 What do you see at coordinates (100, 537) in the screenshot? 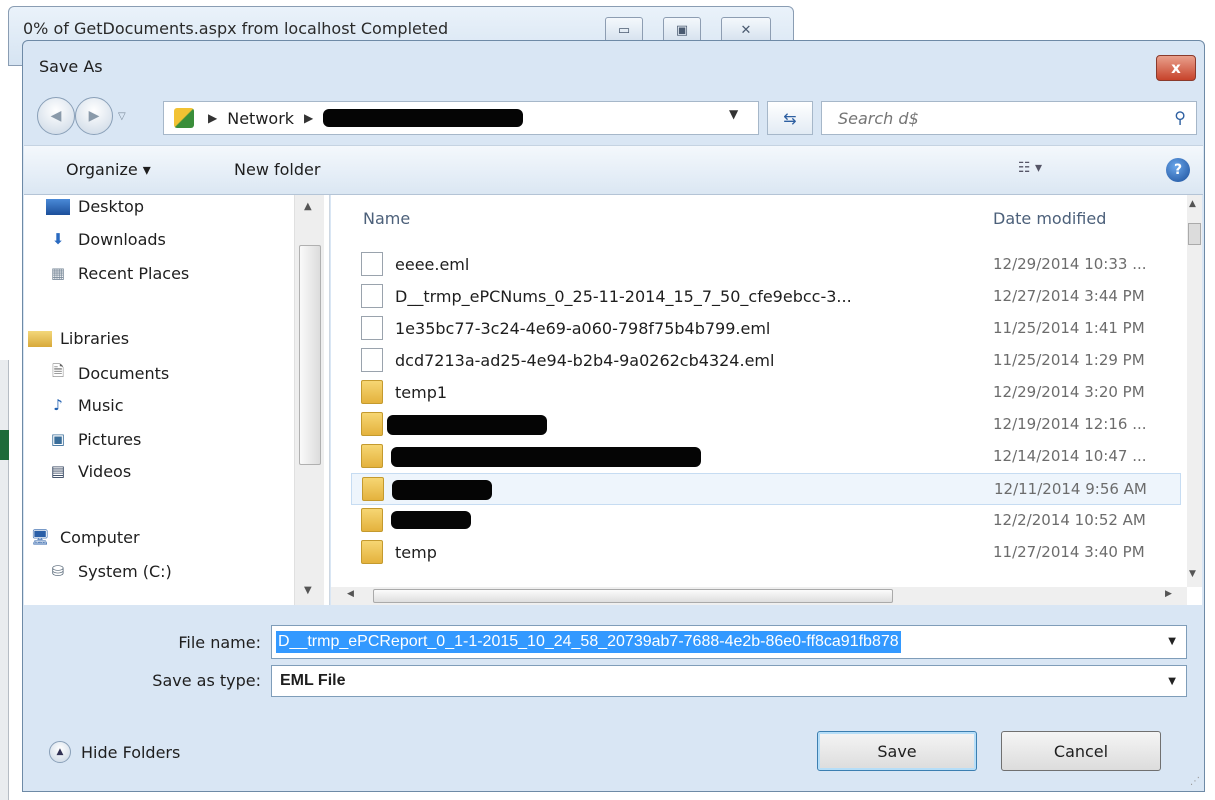
I see `nav-item-label: Computer` at bounding box center [100, 537].